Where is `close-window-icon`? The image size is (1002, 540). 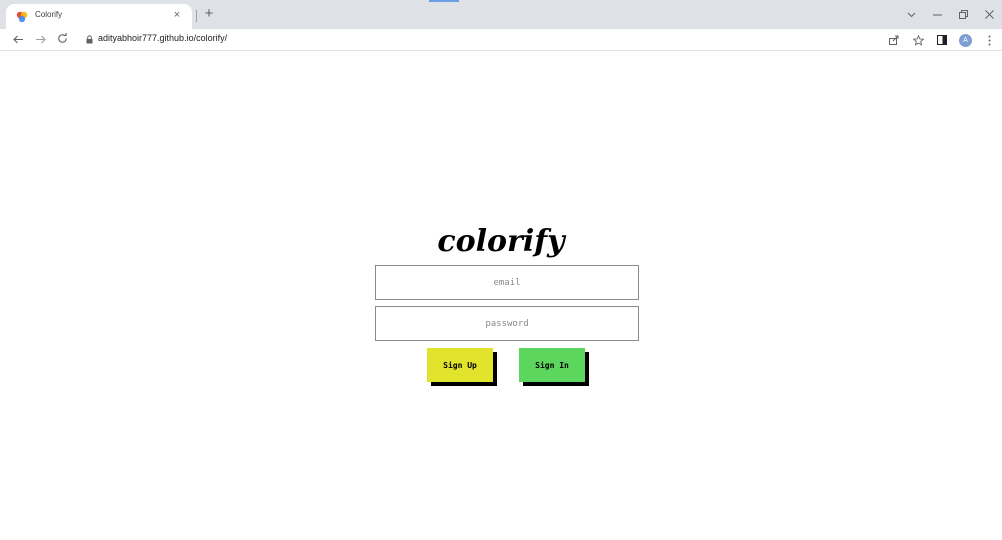
close-window-icon is located at coordinates (989, 15).